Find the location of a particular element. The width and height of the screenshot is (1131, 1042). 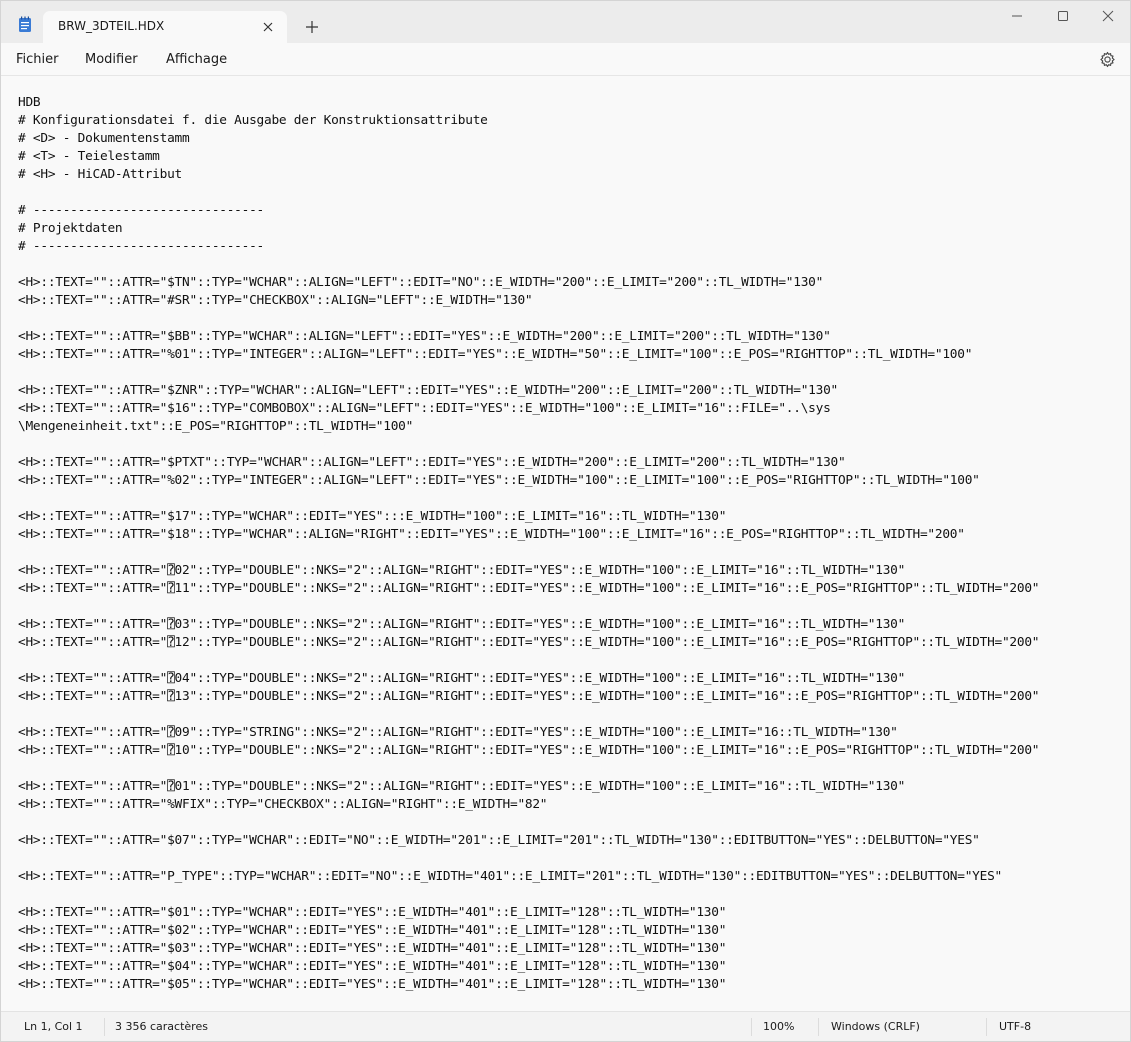

plus-icon is located at coordinates (312, 27).